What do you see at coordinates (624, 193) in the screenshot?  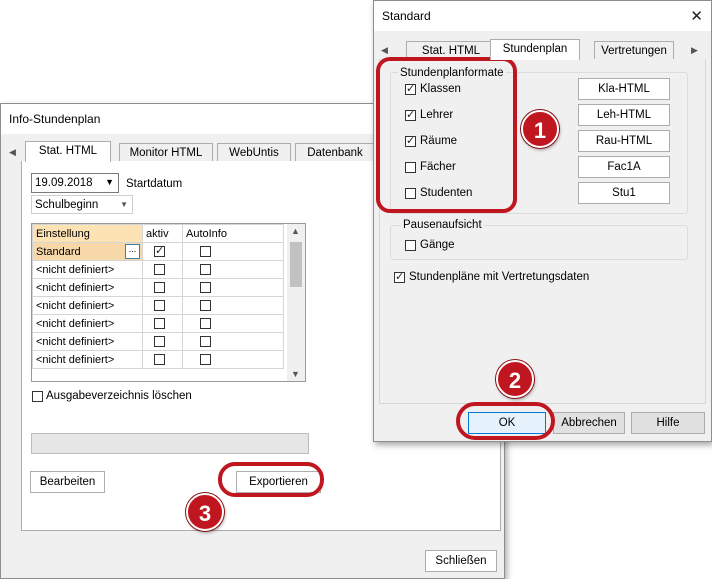 I see `studenten-format-field: Stu1` at bounding box center [624, 193].